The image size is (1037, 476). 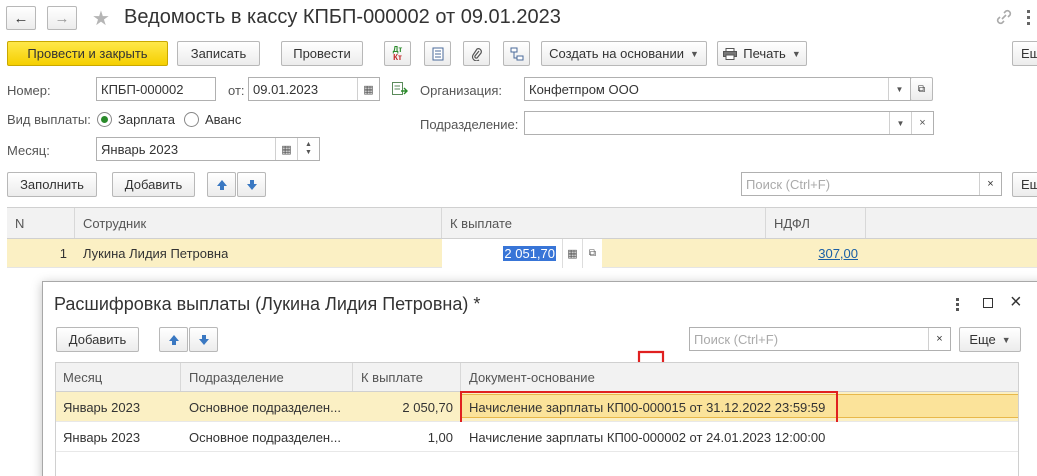 What do you see at coordinates (502, 253) in the screenshot?
I see `amount-edit-cell: 2 051,70` at bounding box center [502, 253].